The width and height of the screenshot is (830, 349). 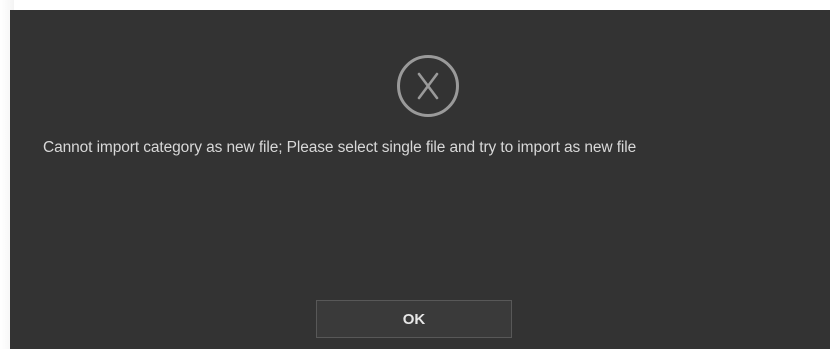 What do you see at coordinates (428, 86) in the screenshot?
I see `close-circle-icon` at bounding box center [428, 86].